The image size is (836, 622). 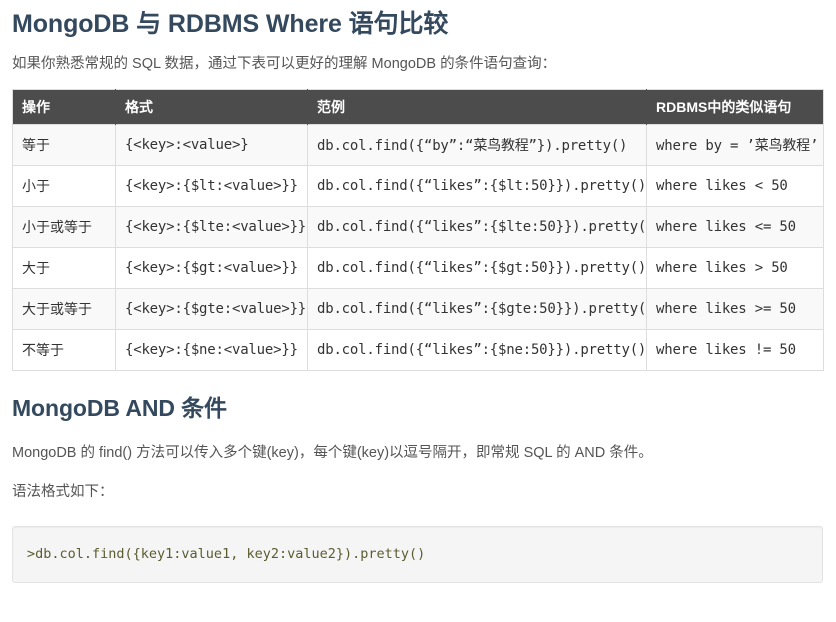 I want to click on cell-operation: 小于, so click(x=64, y=185).